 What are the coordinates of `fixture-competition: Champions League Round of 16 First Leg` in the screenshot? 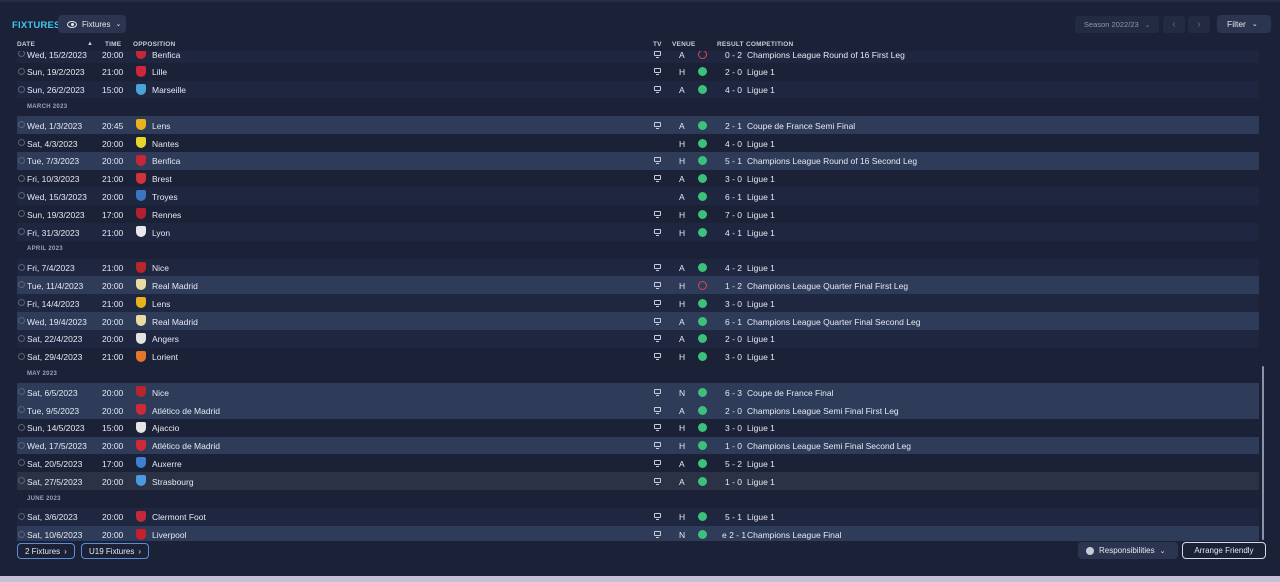 It's located at (826, 55).